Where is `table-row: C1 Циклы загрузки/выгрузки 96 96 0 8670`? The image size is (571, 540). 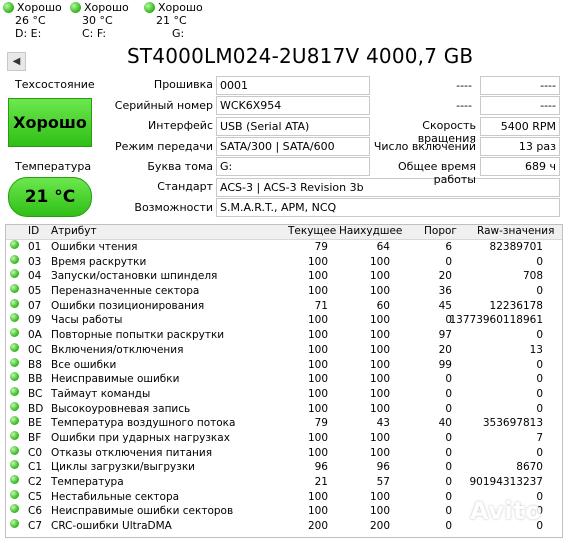
table-row: C1 Циклы загрузки/выгрузки 96 96 0 8670 is located at coordinates (284, 467).